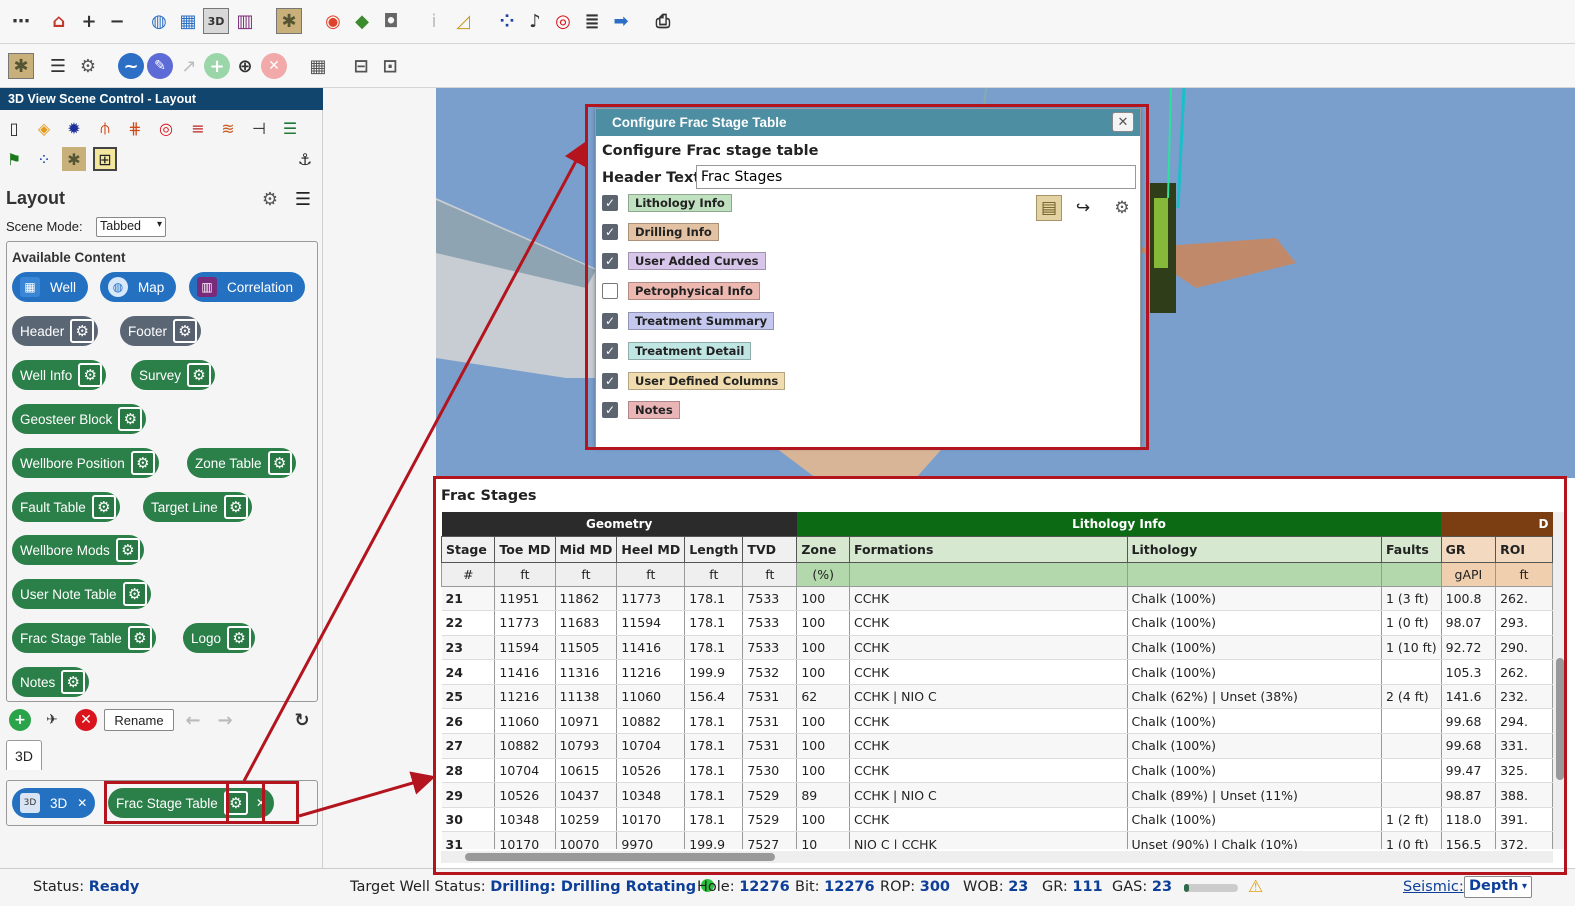 This screenshot has width=1575, height=906. I want to click on connector-icon: ⊡, so click(390, 66).